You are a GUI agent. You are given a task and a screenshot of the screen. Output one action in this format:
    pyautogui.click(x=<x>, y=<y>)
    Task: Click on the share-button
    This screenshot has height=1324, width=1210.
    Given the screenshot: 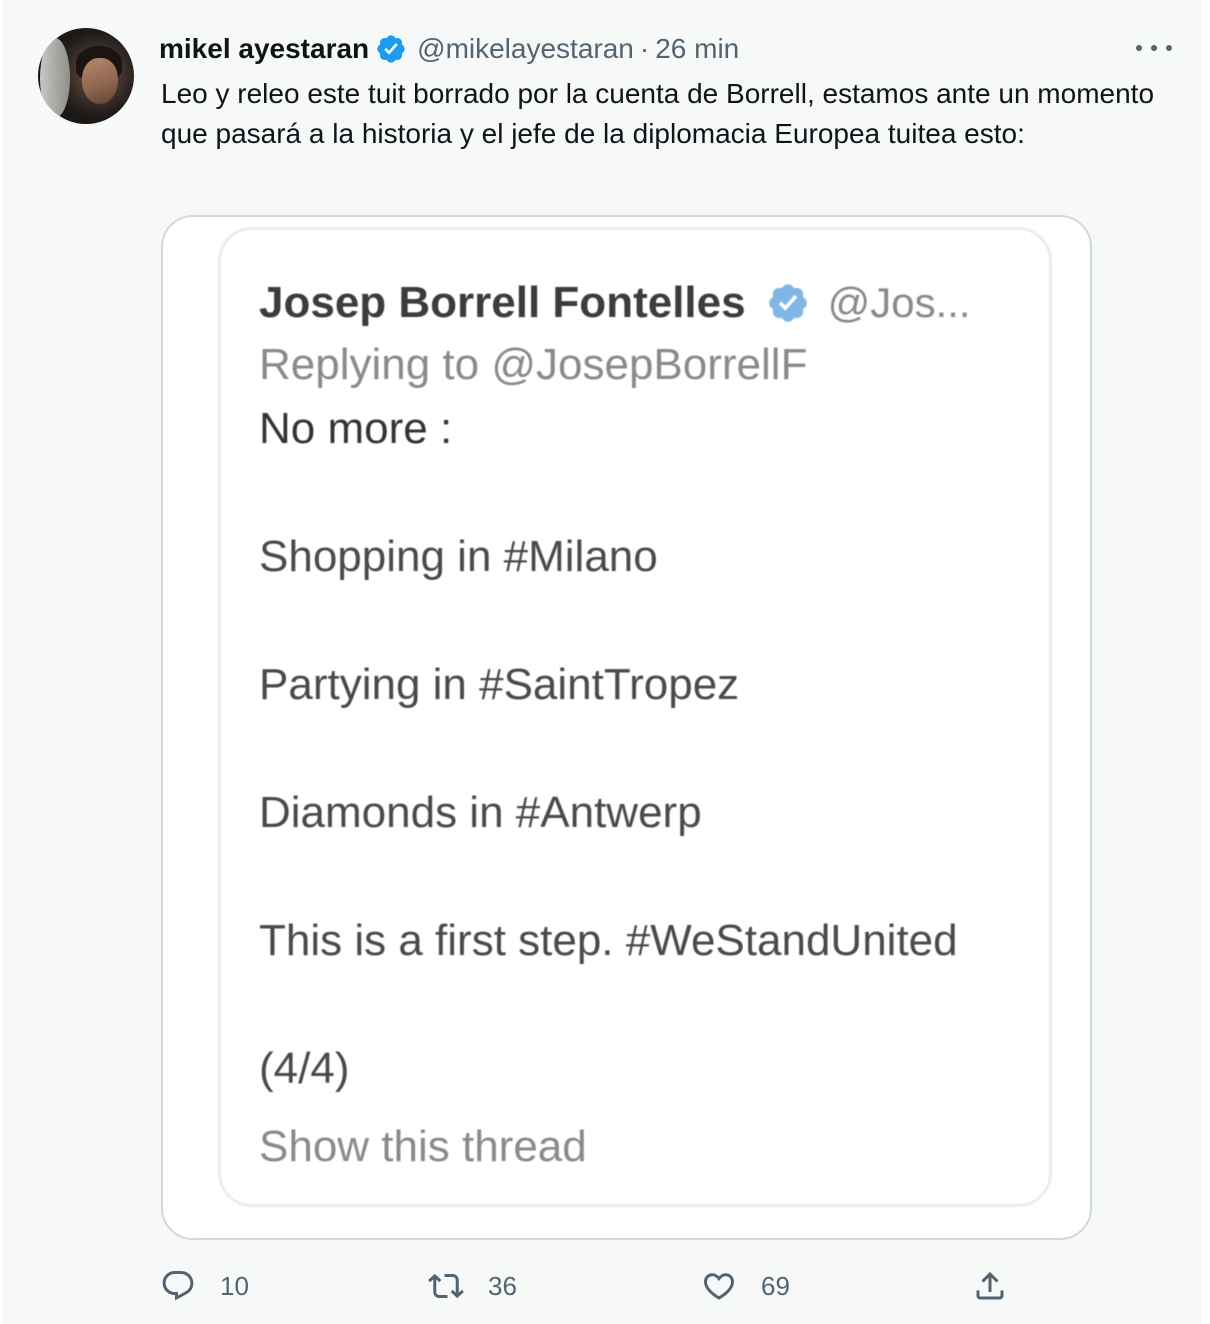 What is the action you would take?
    pyautogui.click(x=1002, y=1286)
    